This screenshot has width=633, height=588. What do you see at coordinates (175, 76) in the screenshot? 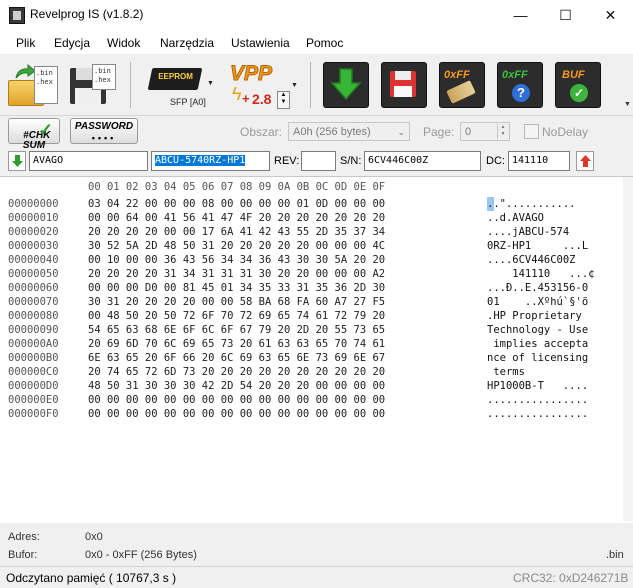
I see `chip-icon-label: EEPROM` at bounding box center [175, 76].